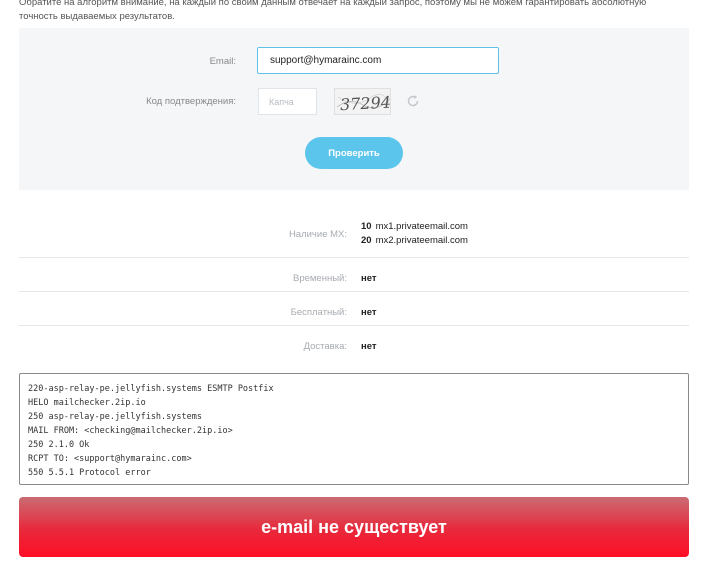  I want to click on mx-host: mx2.privateemail.com, so click(421, 240).